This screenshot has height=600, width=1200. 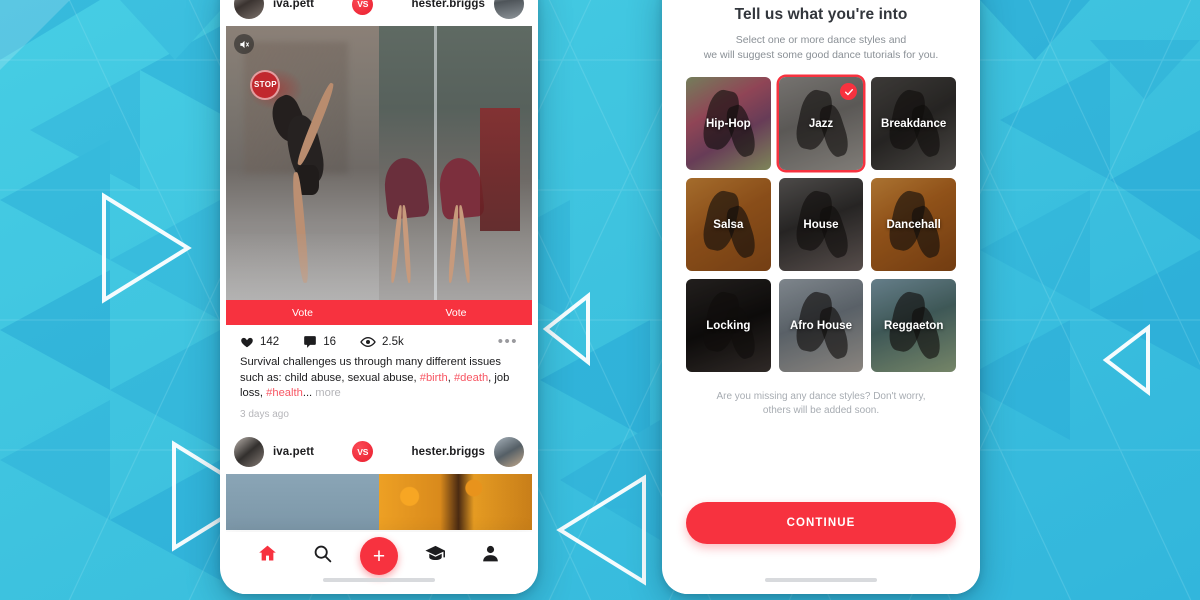 I want to click on like-stat: 142, so click(x=259, y=342).